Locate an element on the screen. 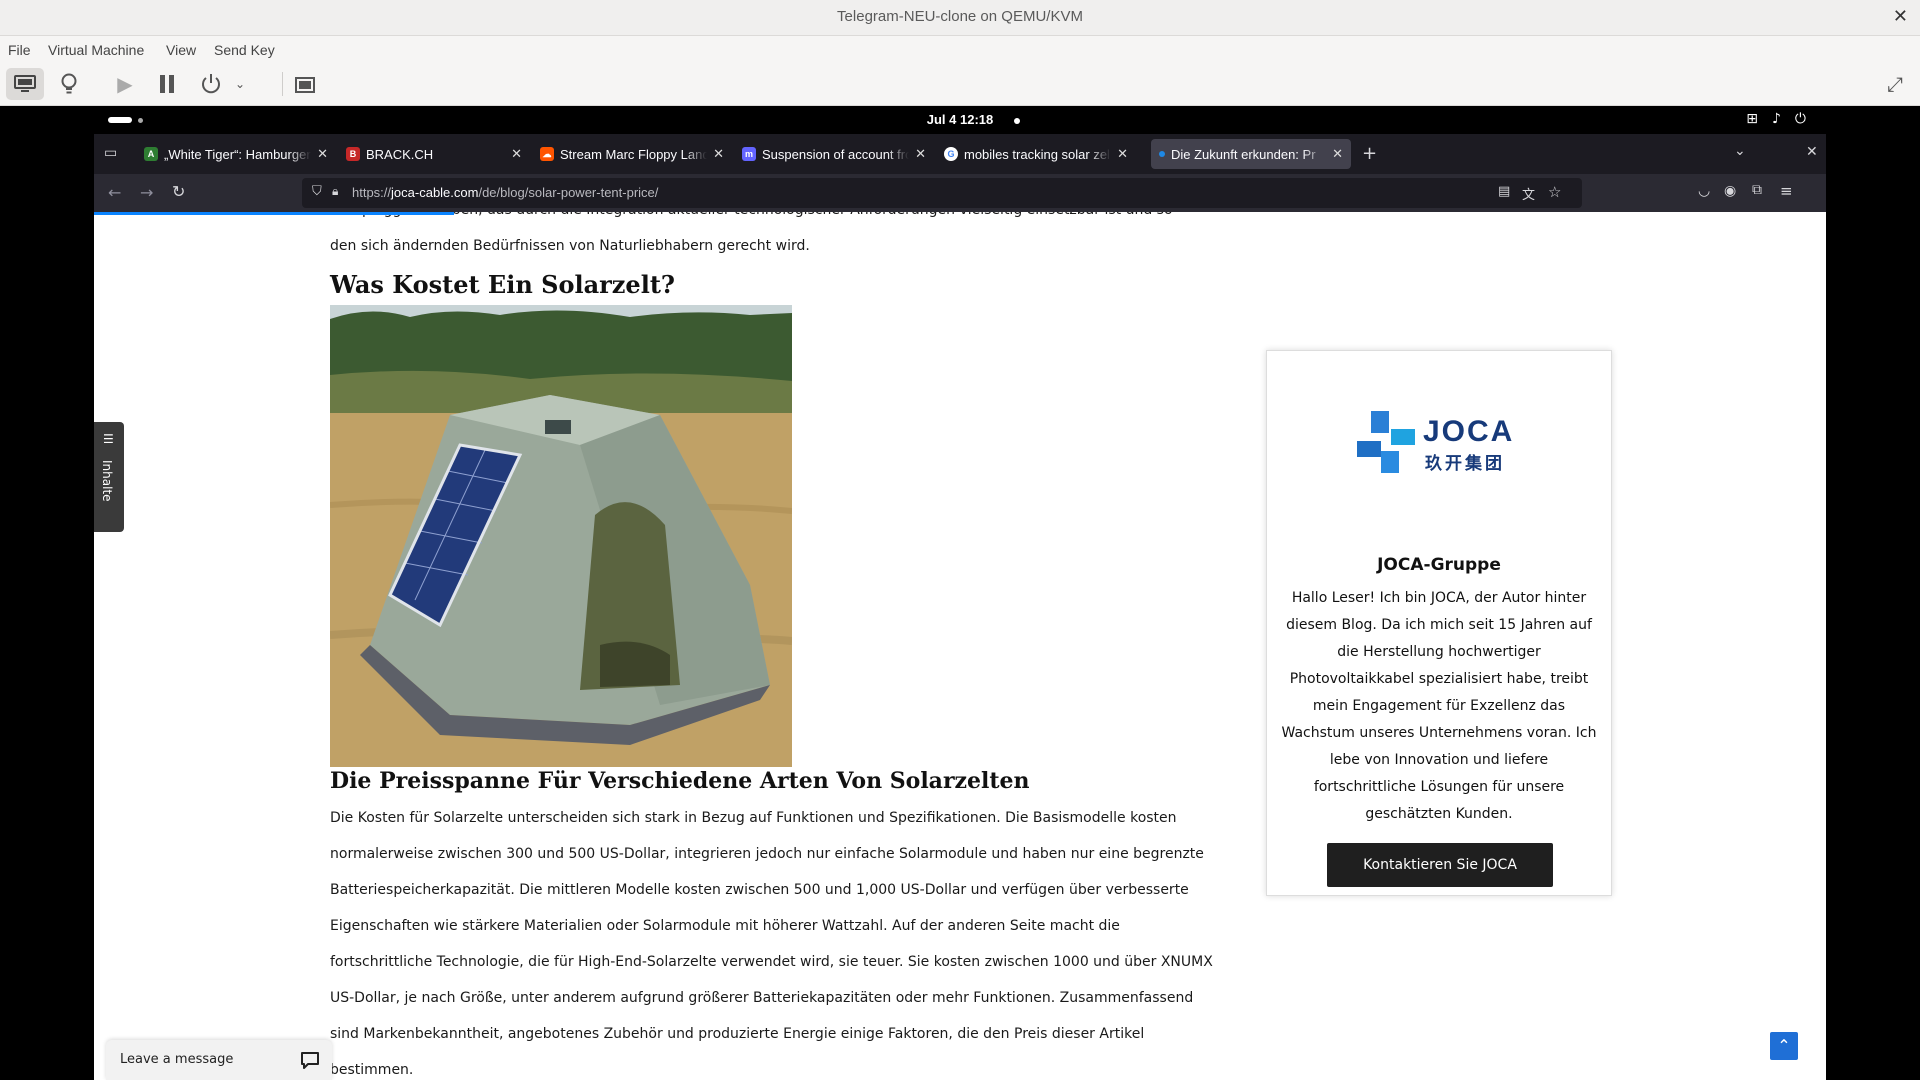 The width and height of the screenshot is (1920, 1080). joca-logo-cn: 玖开集团 is located at coordinates (1465, 464).